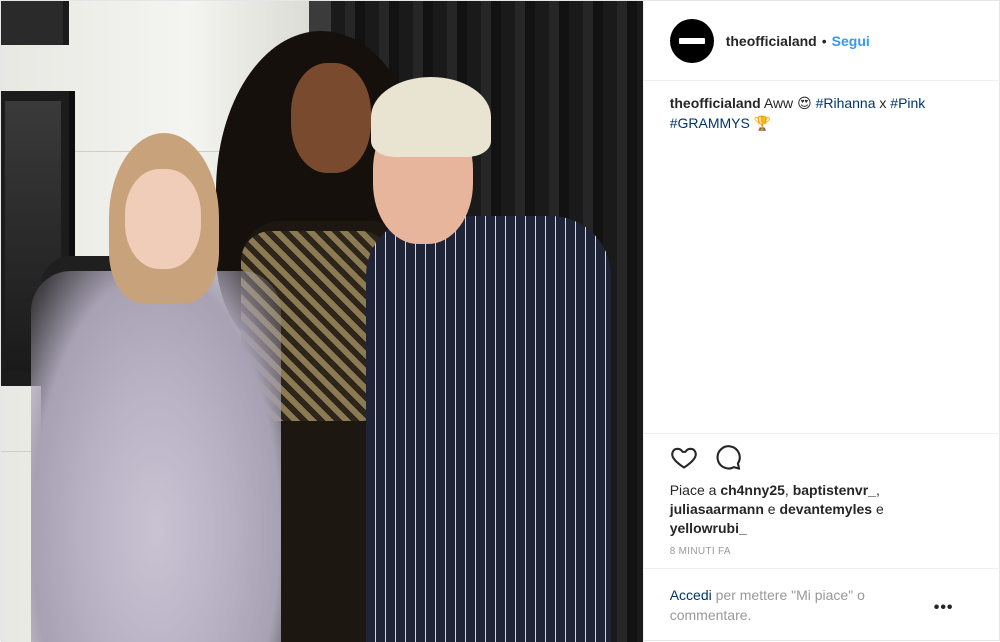  What do you see at coordinates (691, 595) in the screenshot?
I see `login-link: Accedi` at bounding box center [691, 595].